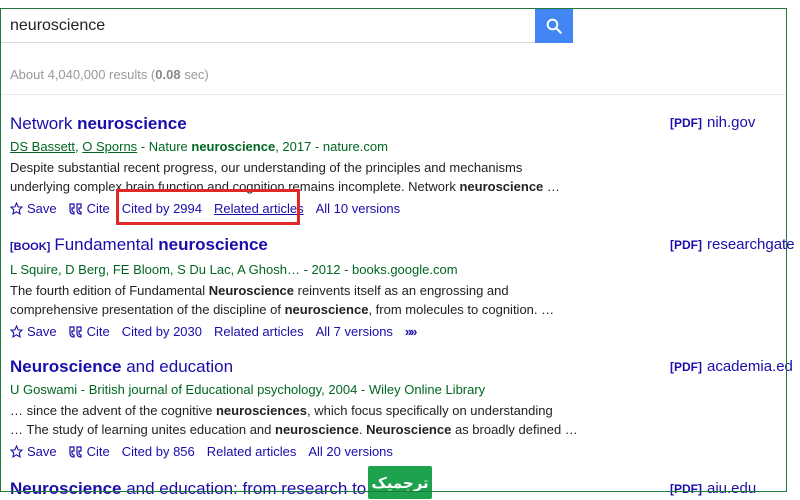  I want to click on book-tag: [BOOK], so click(30, 247).